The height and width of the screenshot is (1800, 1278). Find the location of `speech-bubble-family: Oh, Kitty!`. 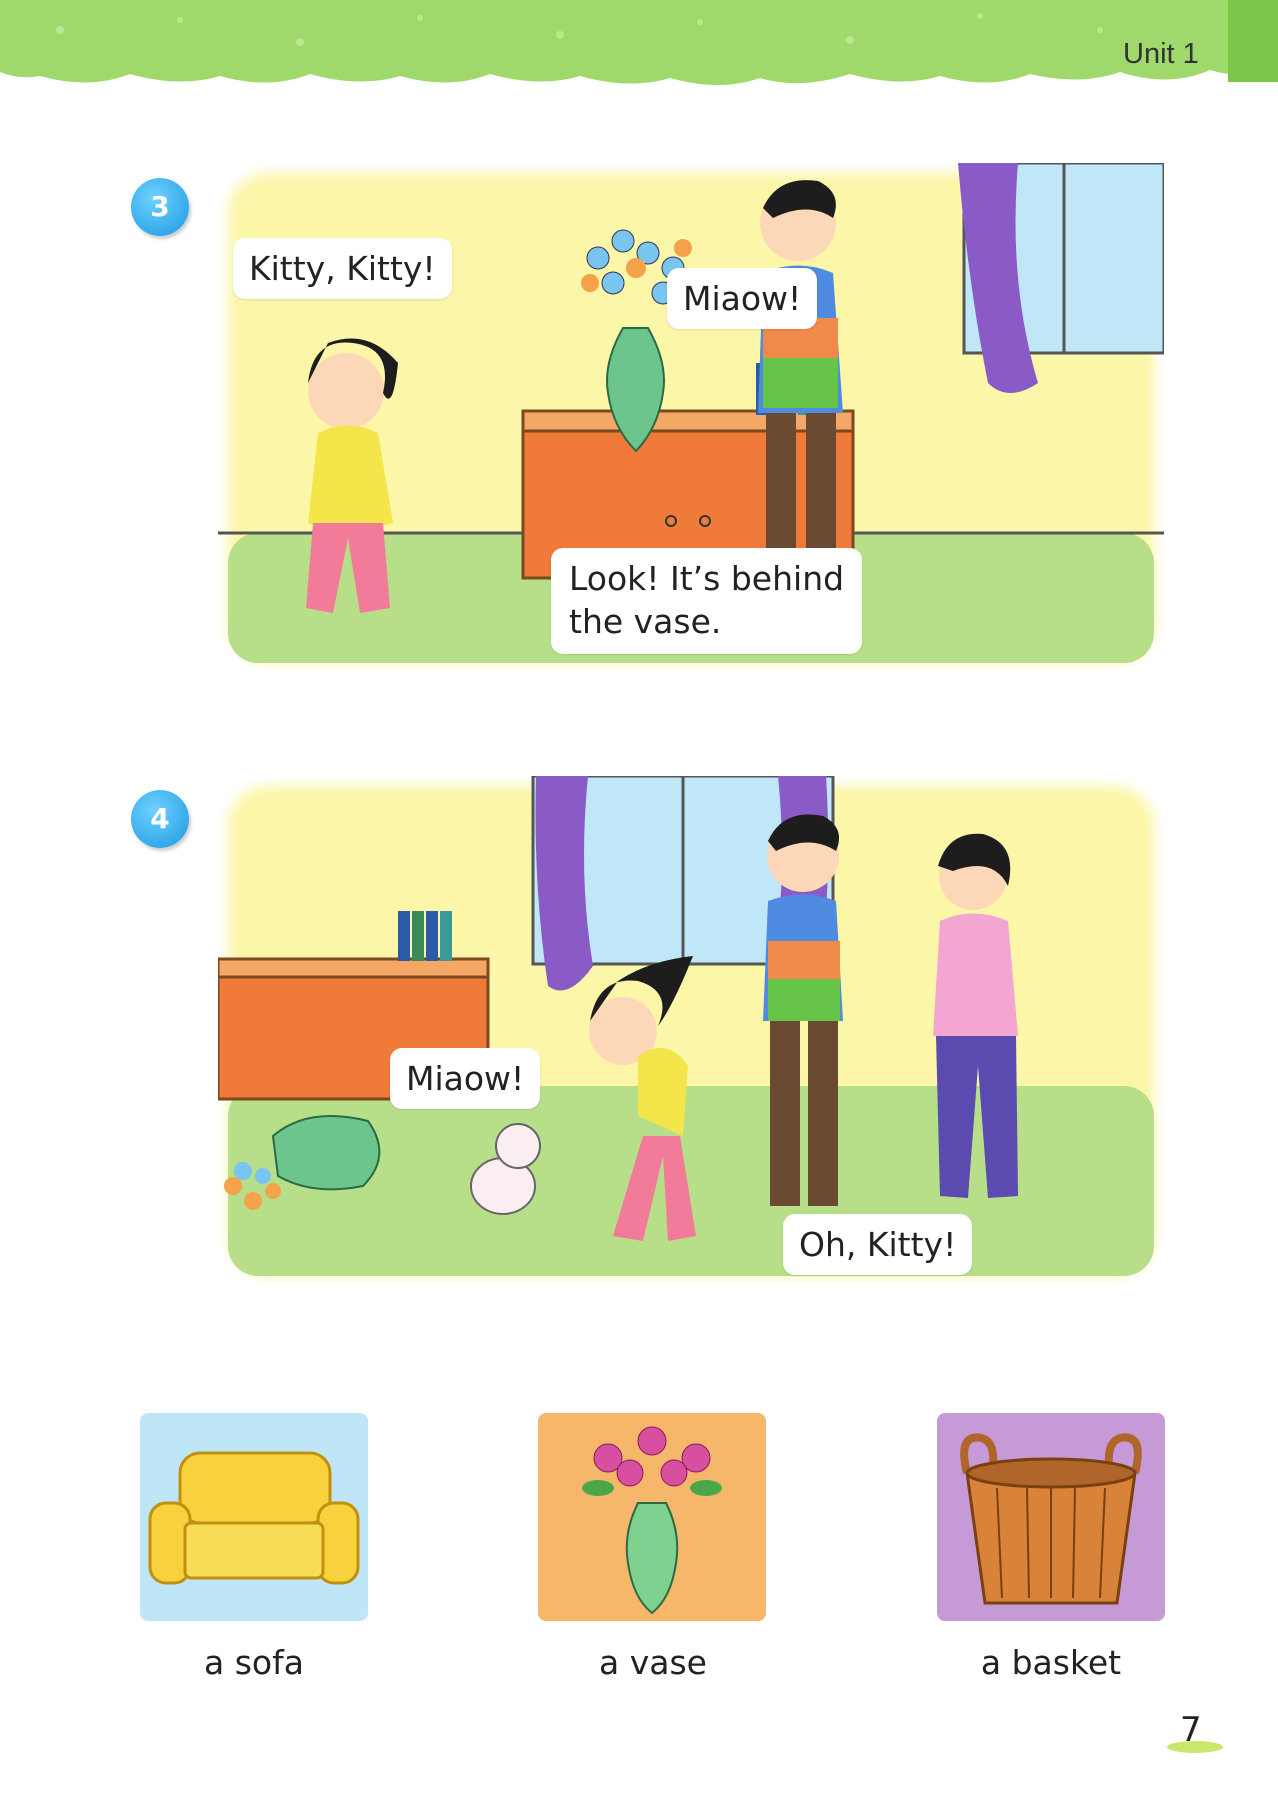

speech-bubble-family: Oh, Kitty! is located at coordinates (878, 1245).